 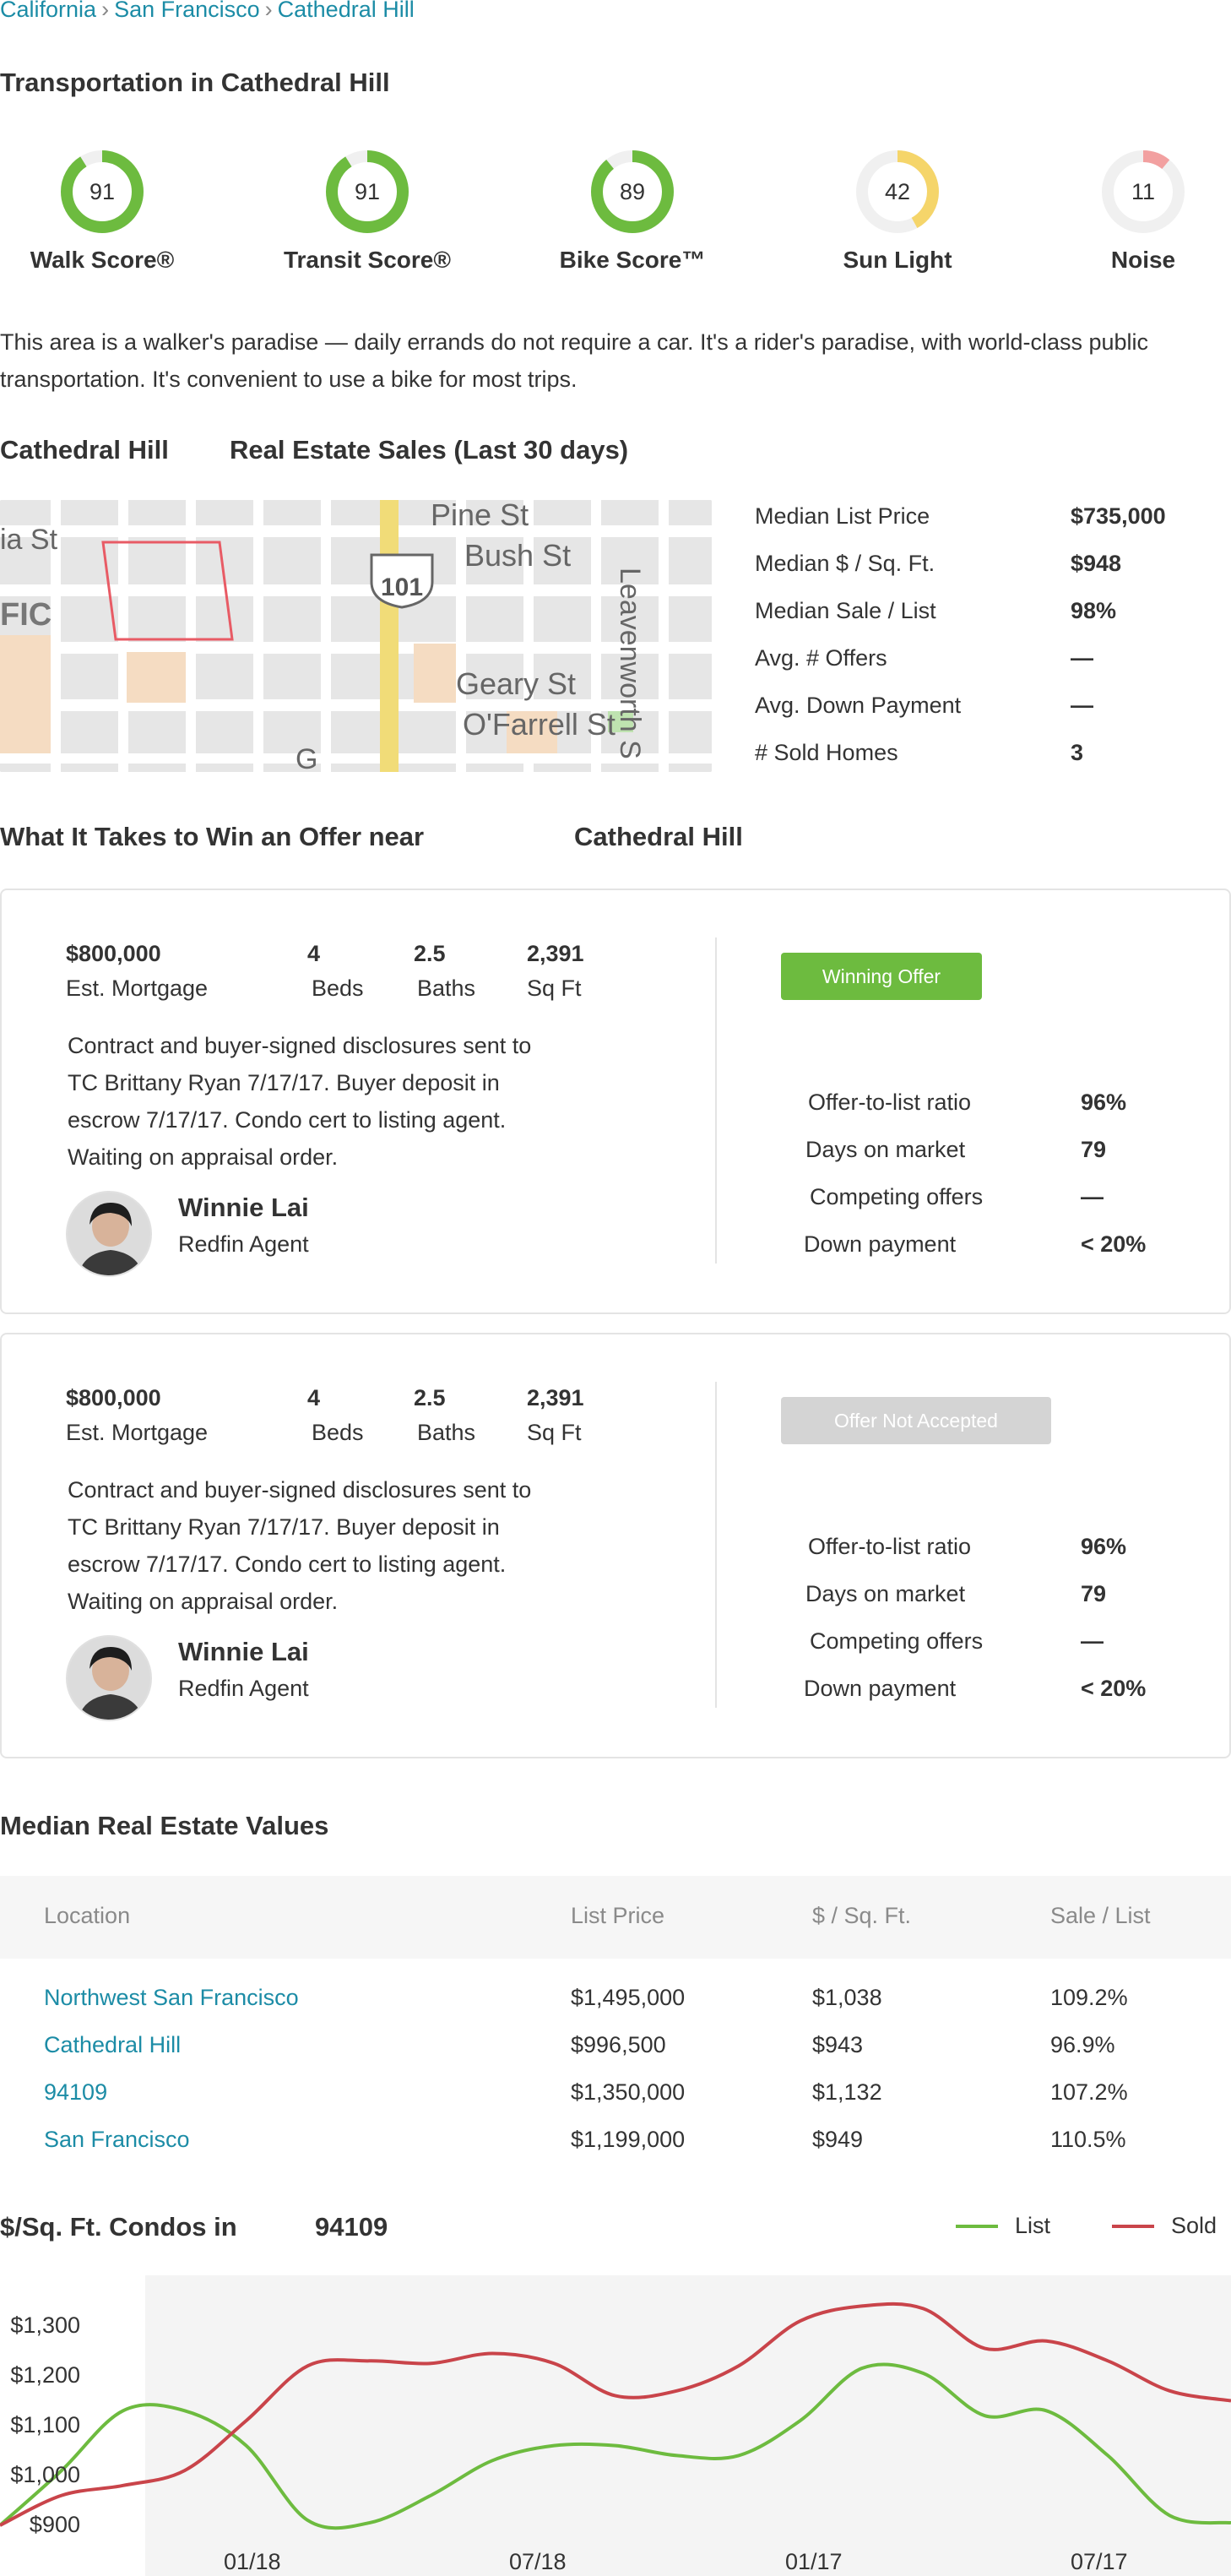 I want to click on legend-sold-swatch, so click(x=1133, y=2226).